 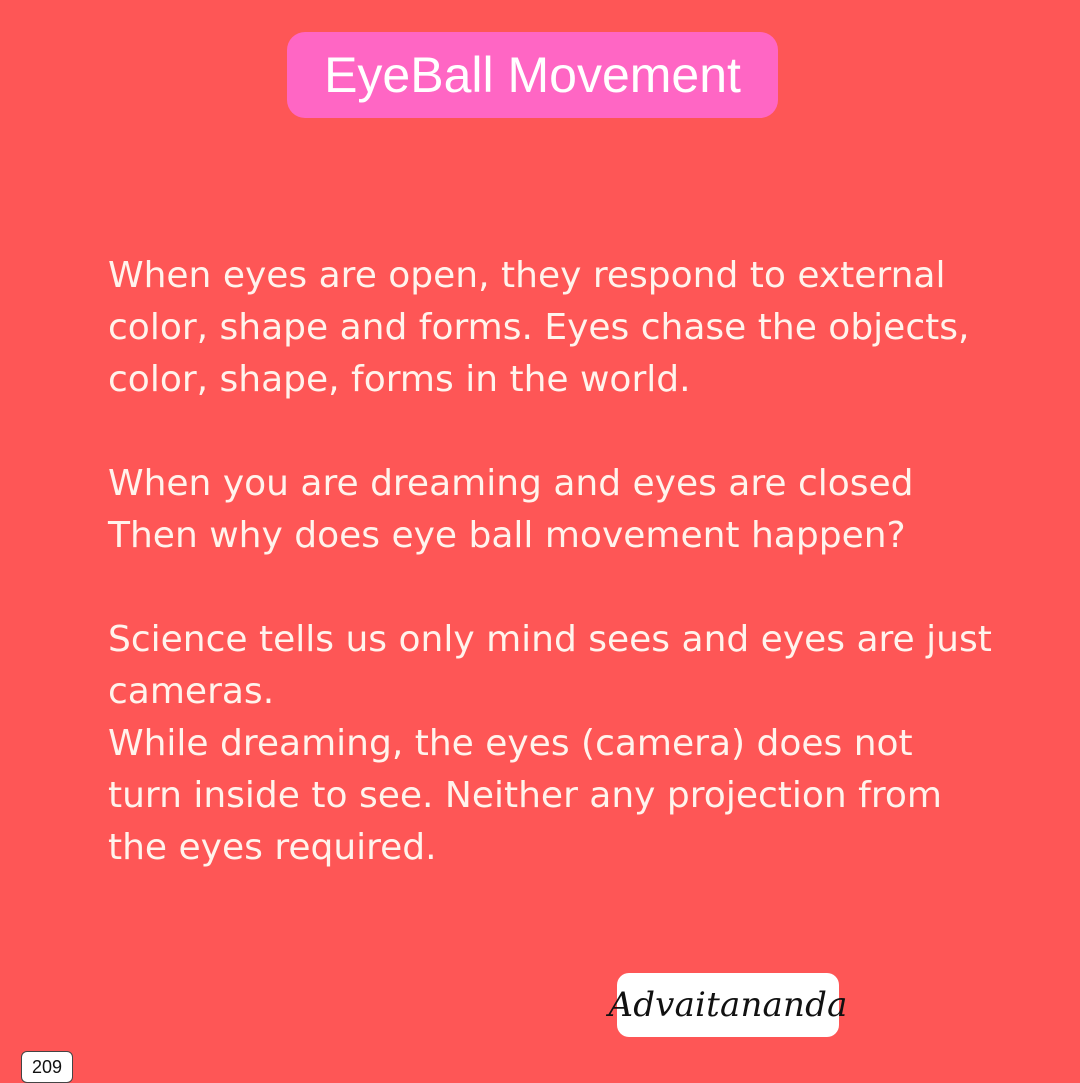 I want to click on paragraph-line: the eyes required., so click(x=272, y=847).